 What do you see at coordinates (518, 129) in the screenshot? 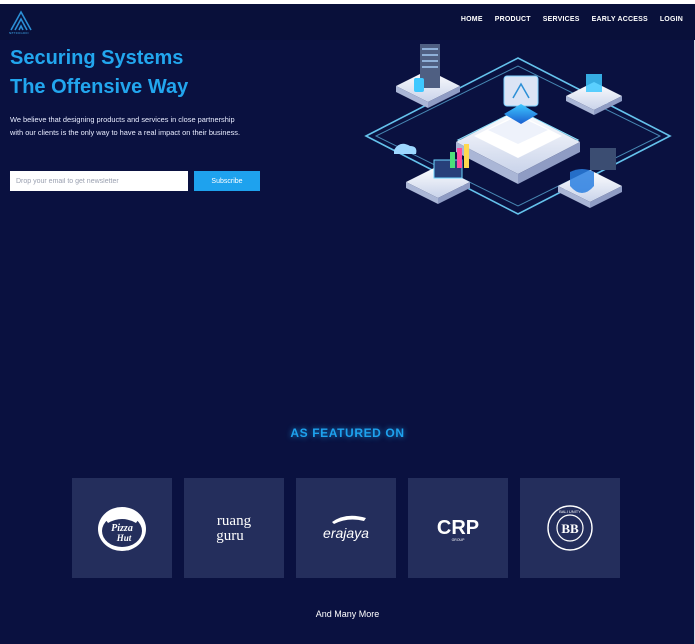
I see `isometric-network-illustration` at bounding box center [518, 129].